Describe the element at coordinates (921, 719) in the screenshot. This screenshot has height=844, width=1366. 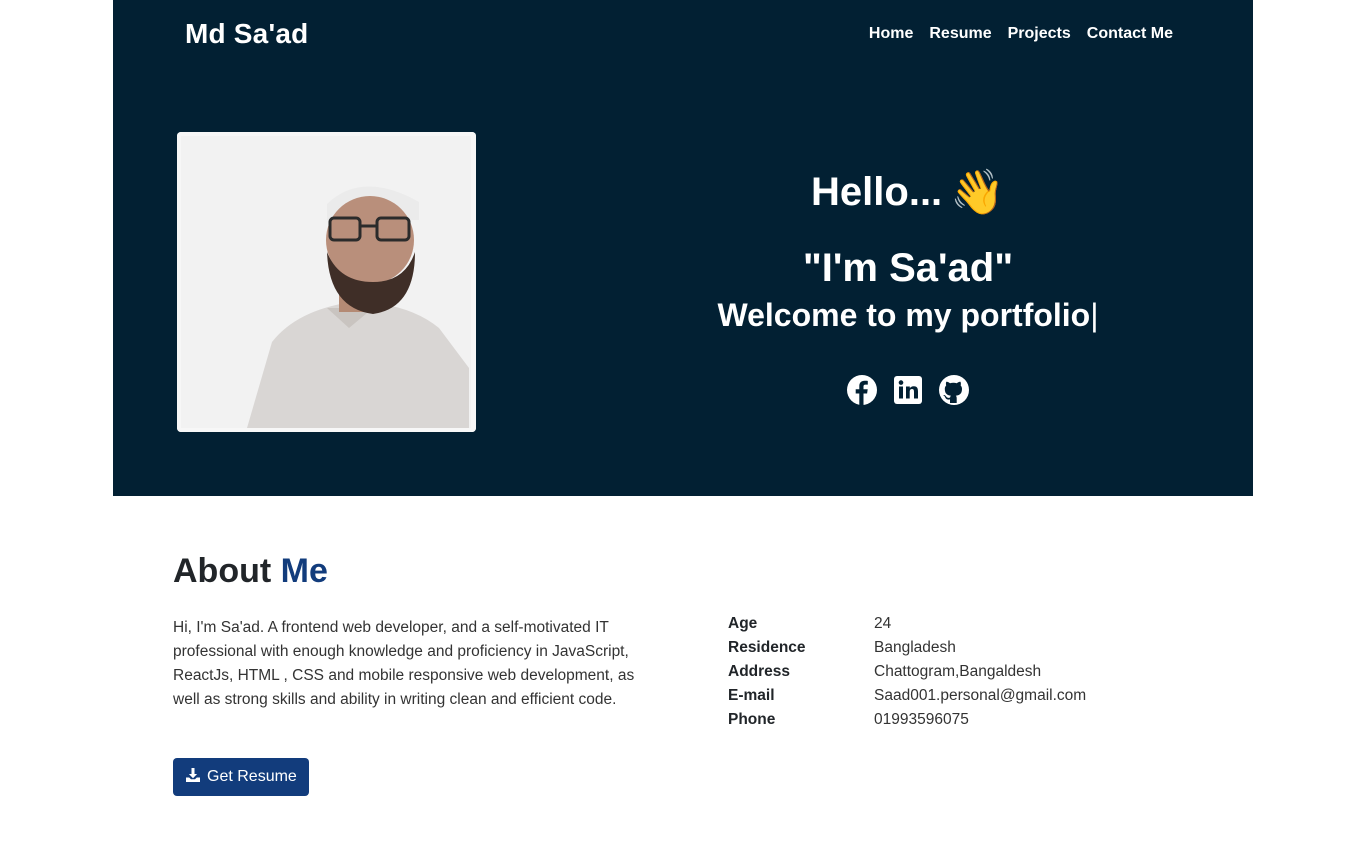
I see `info-value: 01993596075` at that location.